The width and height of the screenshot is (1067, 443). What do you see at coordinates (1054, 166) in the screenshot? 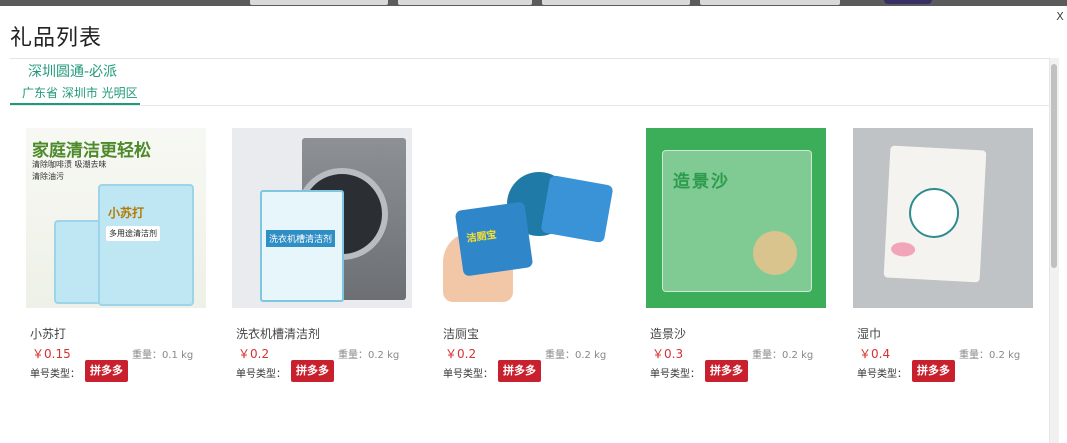
I see `scrollbar-thumb` at bounding box center [1054, 166].